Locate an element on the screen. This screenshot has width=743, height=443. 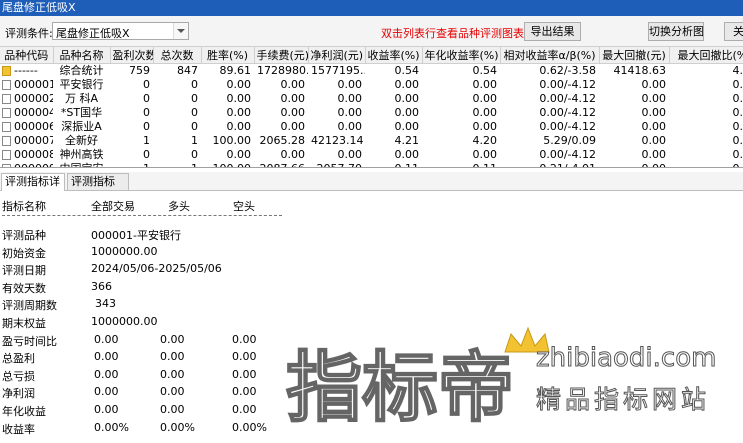
table-cell: 89.61 is located at coordinates (235, 70).